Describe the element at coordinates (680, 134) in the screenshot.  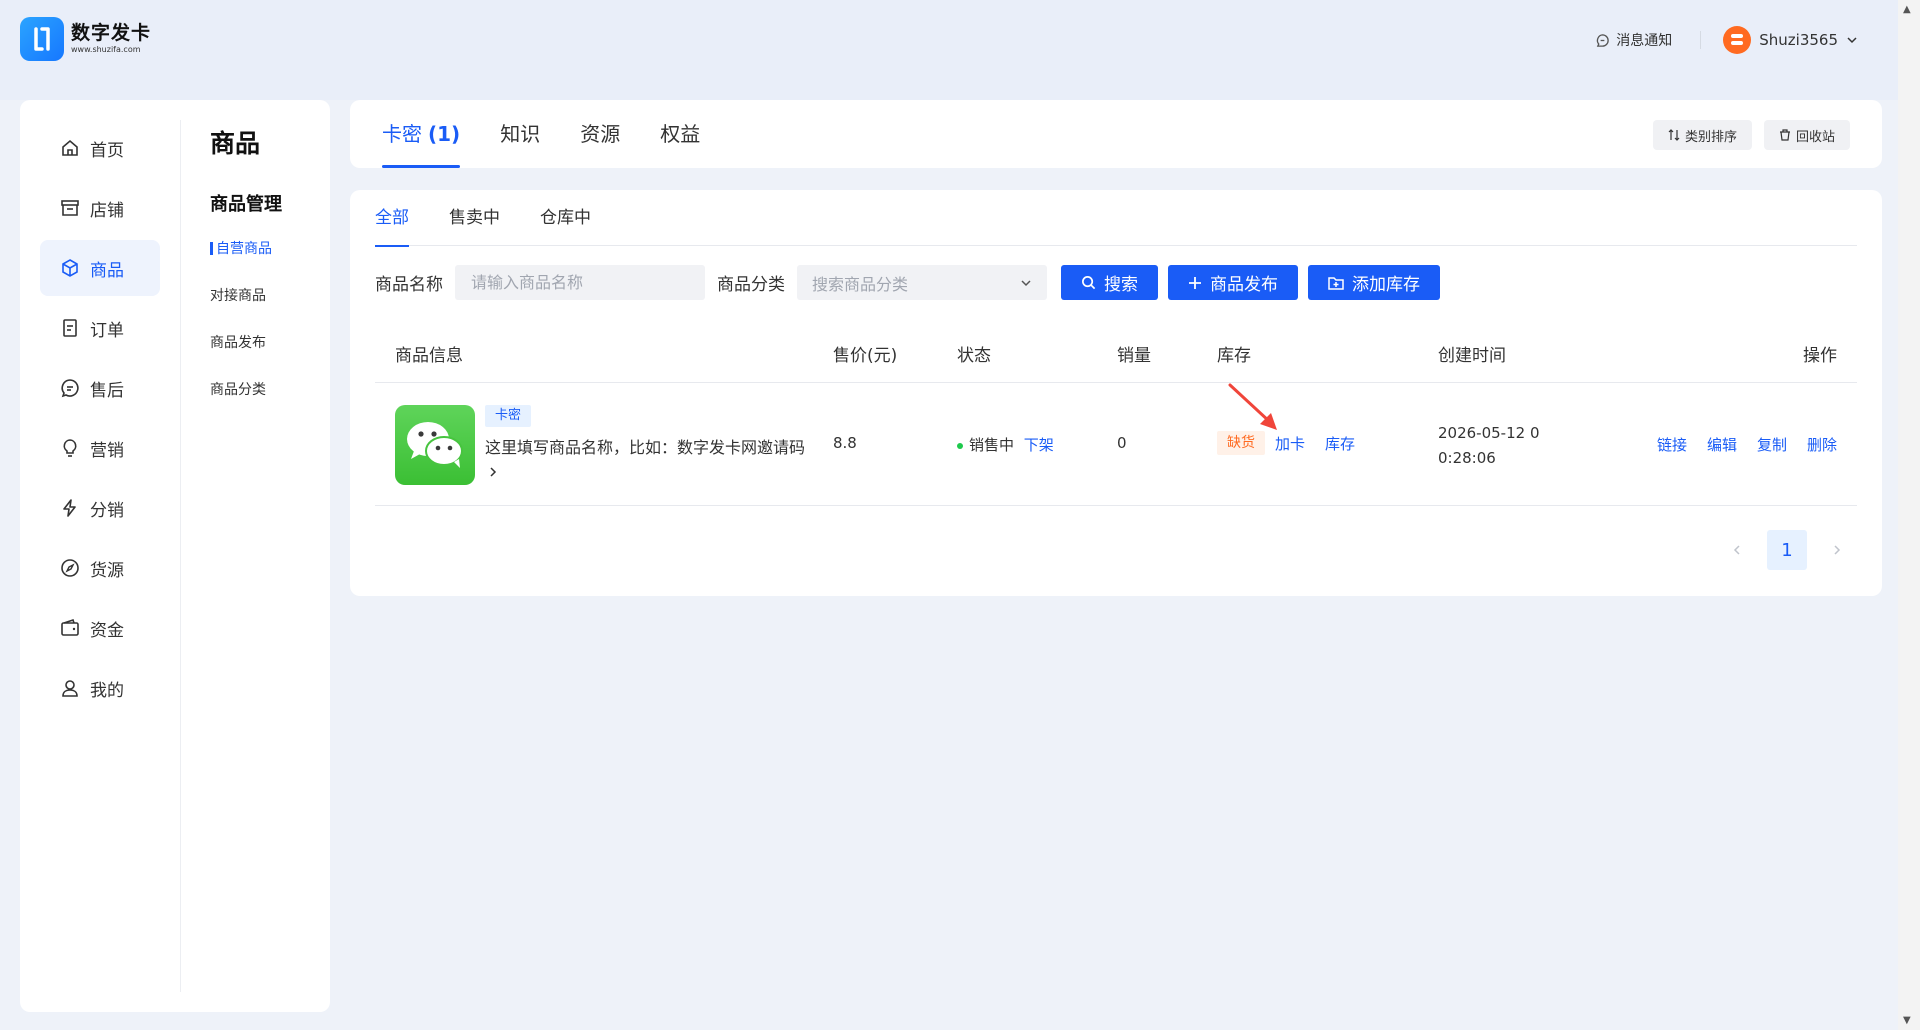
I see `tab-benefits: 权益` at that location.